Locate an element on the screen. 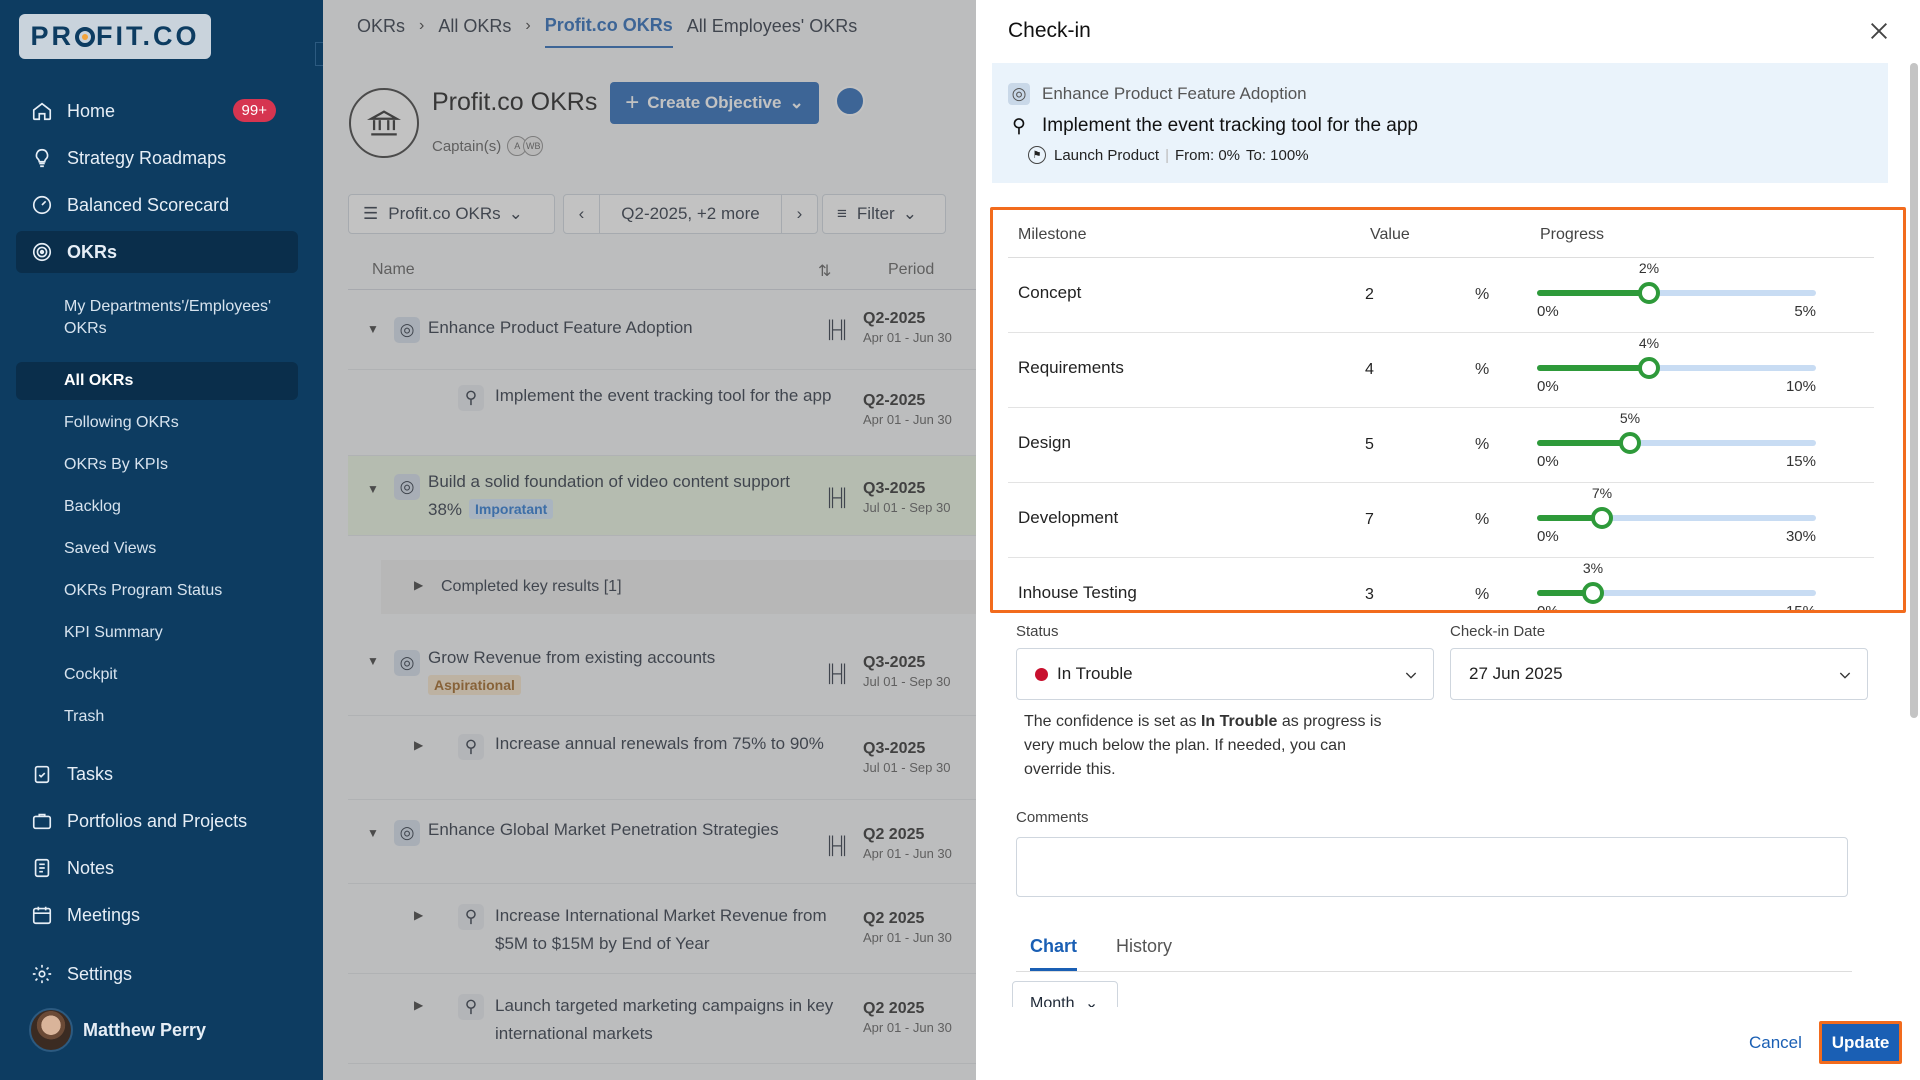  milestone-value-input: 2 is located at coordinates (1369, 295).